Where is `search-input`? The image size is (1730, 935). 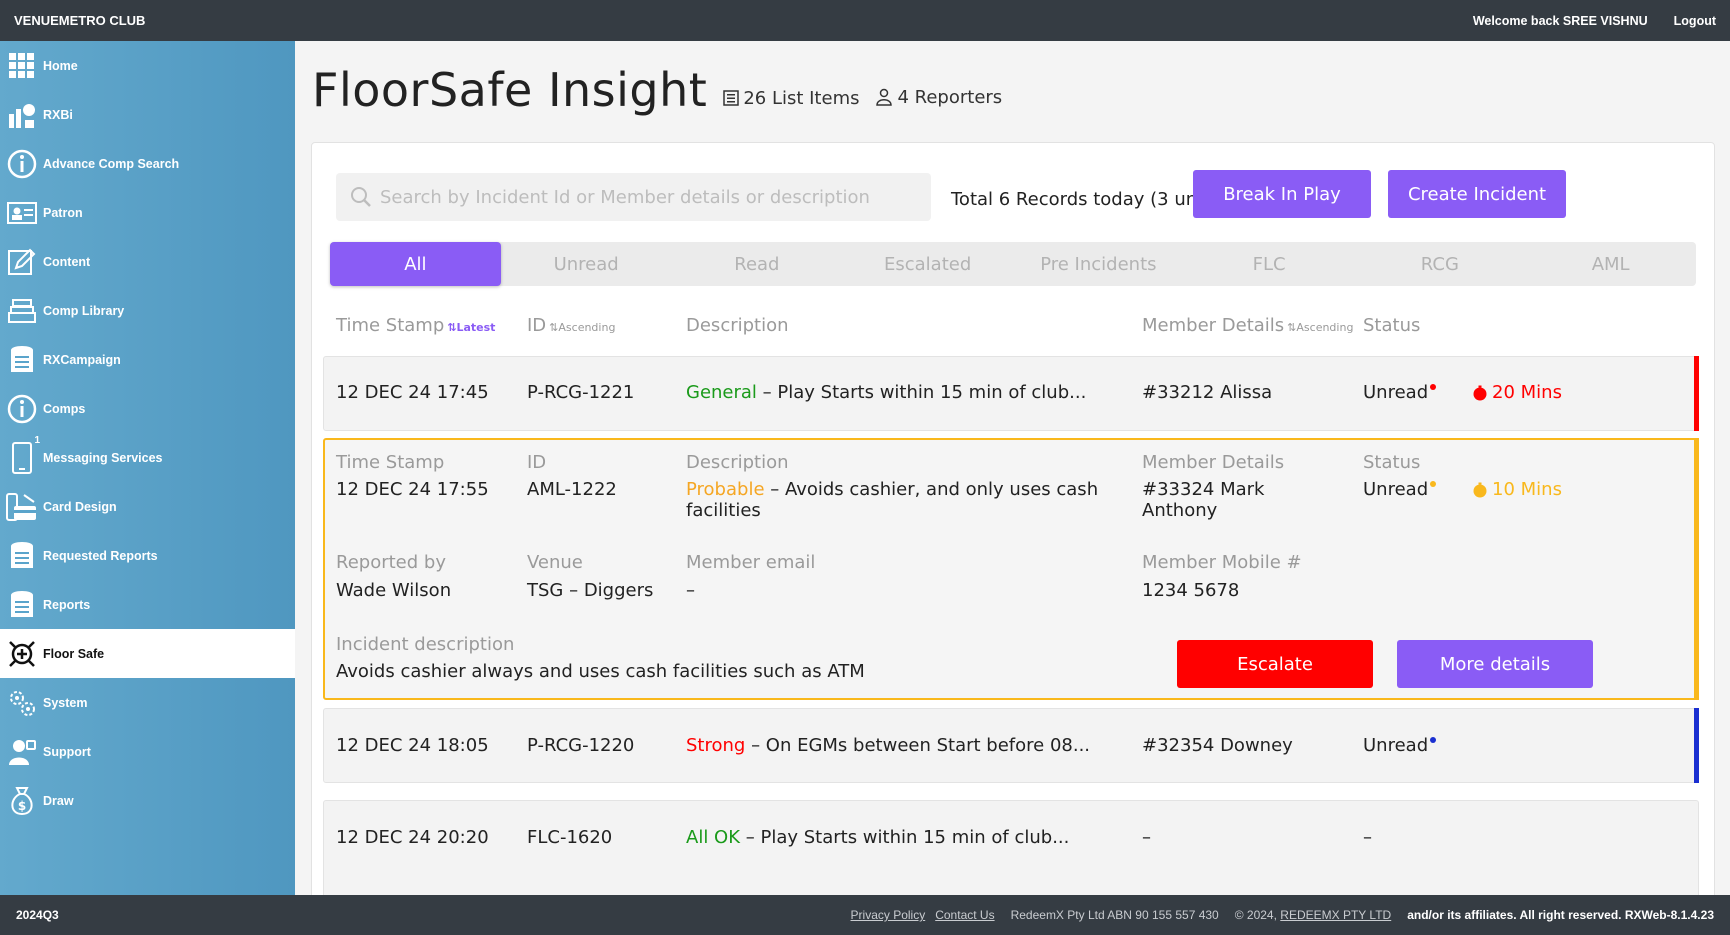 search-input is located at coordinates (650, 197).